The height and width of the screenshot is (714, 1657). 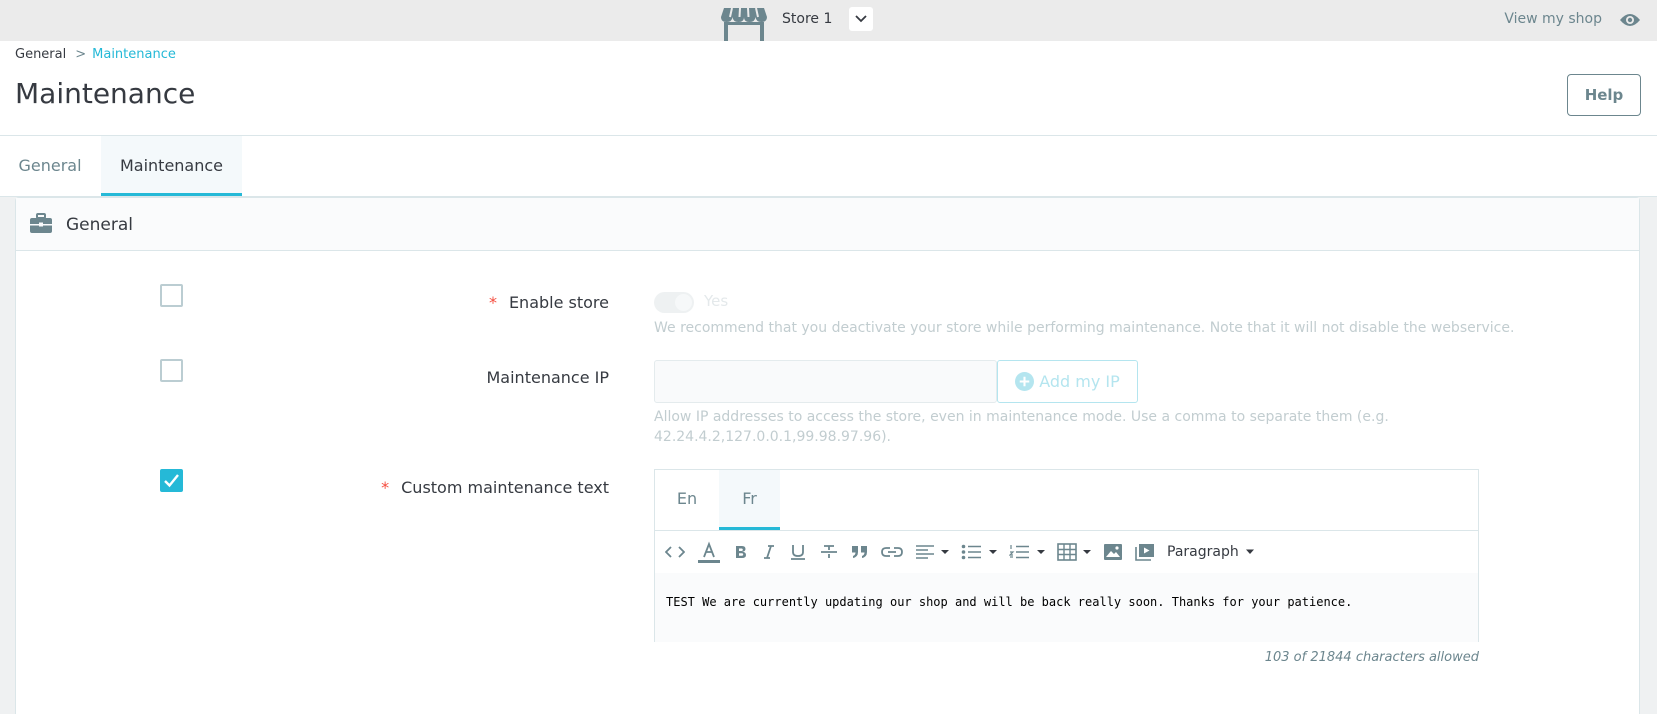 I want to click on add-my-ip-label: Add my IP, so click(x=1079, y=381).